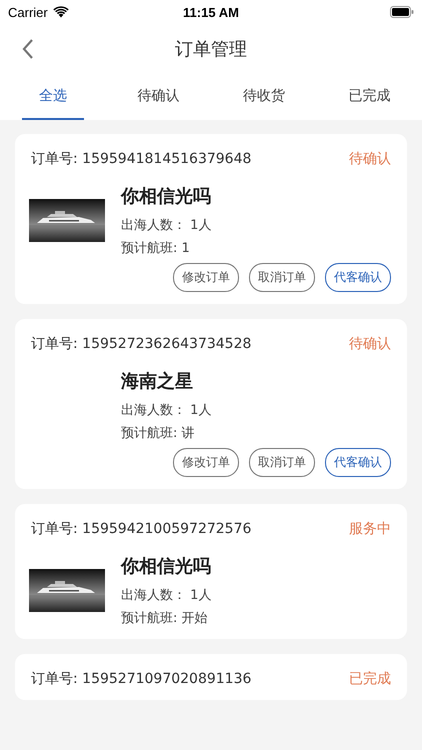  What do you see at coordinates (370, 529) in the screenshot?
I see `order-status: 服务中` at bounding box center [370, 529].